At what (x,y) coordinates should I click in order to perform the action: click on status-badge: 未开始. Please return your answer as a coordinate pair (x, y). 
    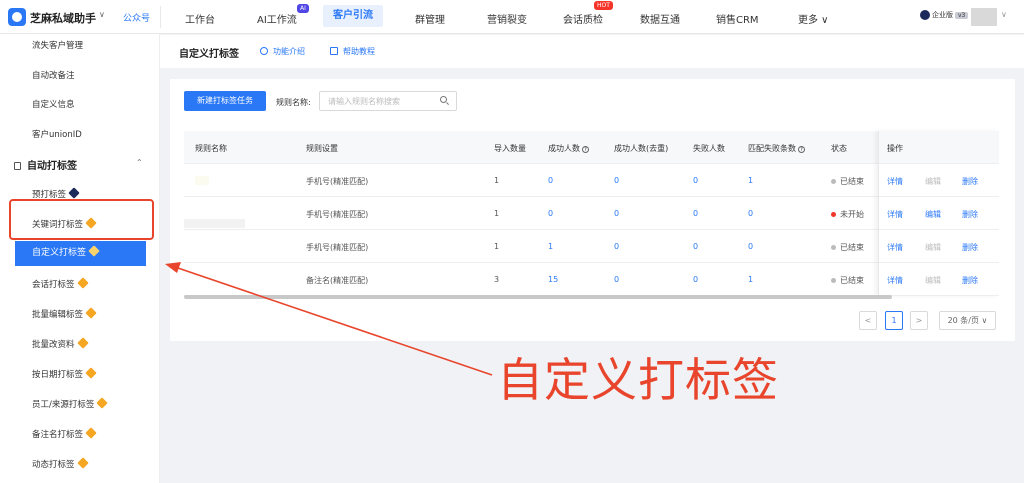
    Looking at the image, I should click on (847, 214).